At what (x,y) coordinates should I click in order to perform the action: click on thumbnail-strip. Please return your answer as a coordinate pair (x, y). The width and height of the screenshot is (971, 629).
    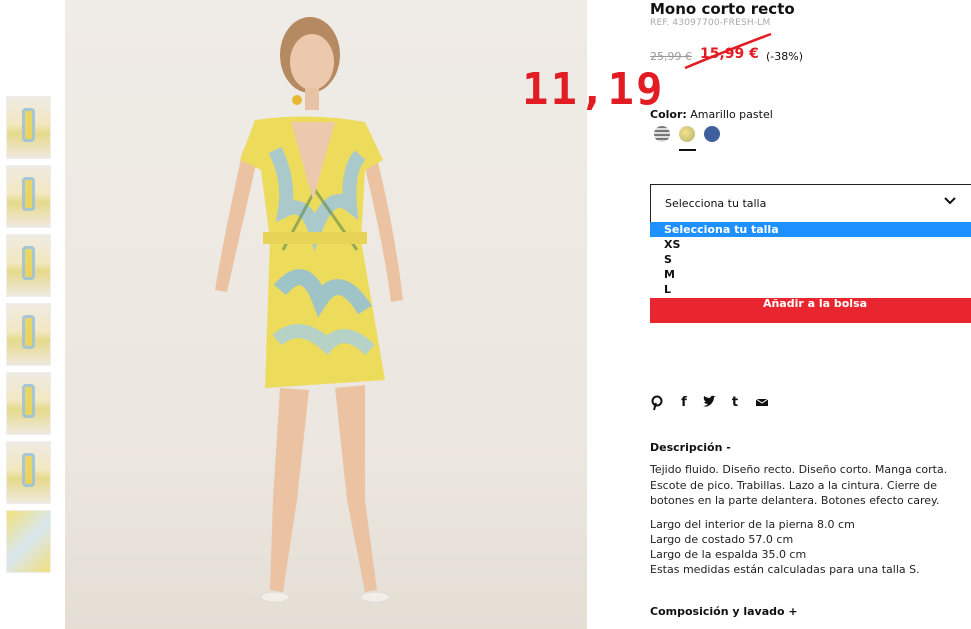
    Looking at the image, I should click on (29, 337).